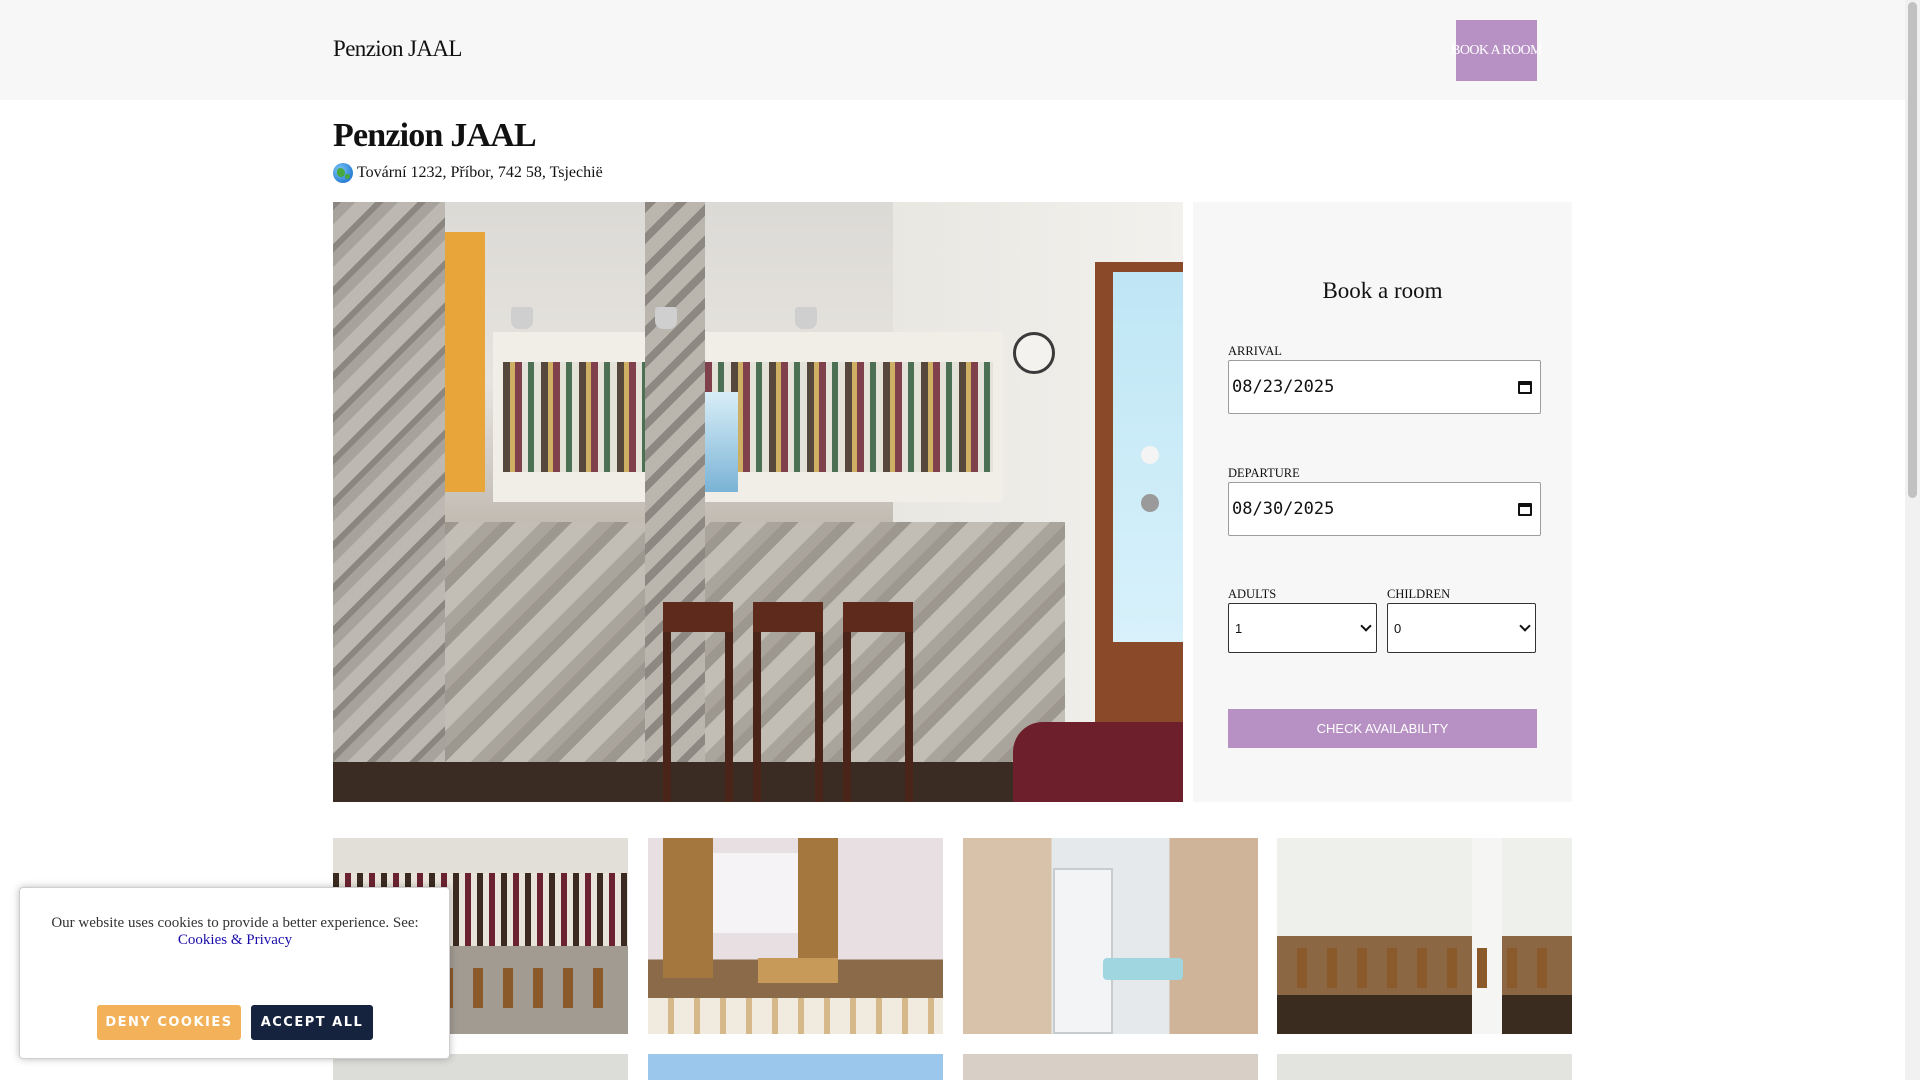 This screenshot has height=1080, width=1920. What do you see at coordinates (1239, 628) in the screenshot?
I see `adults-value: 1` at bounding box center [1239, 628].